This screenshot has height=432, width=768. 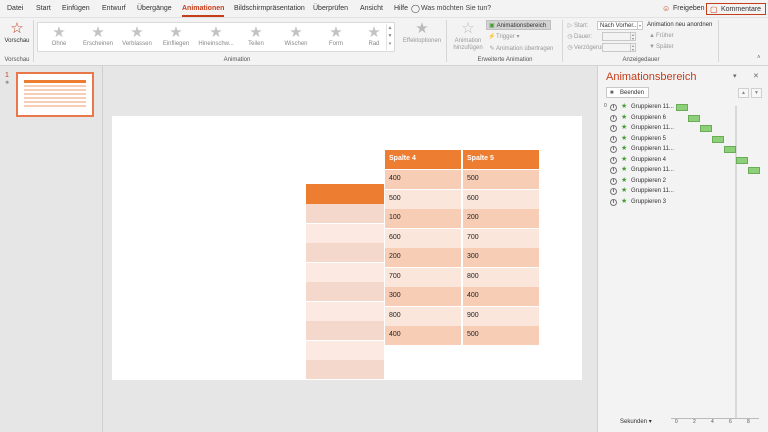 What do you see at coordinates (15, 8) in the screenshot?
I see `tab-datei: Datei` at bounding box center [15, 8].